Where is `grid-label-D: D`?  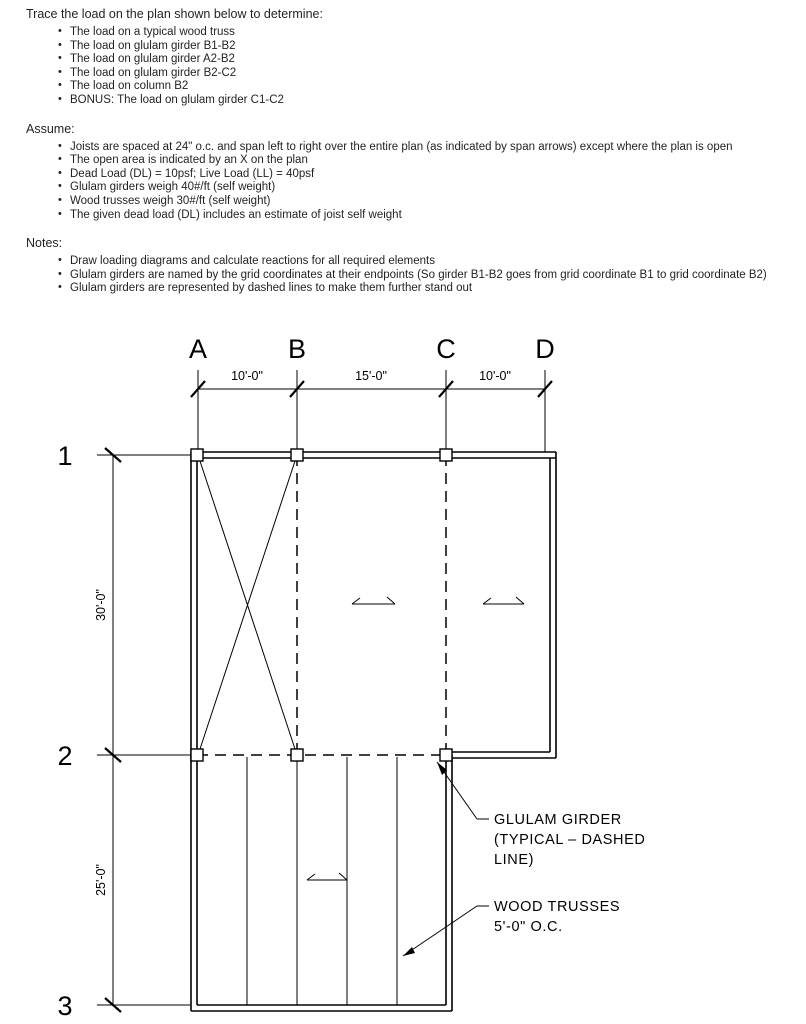
grid-label-D: D is located at coordinates (545, 349).